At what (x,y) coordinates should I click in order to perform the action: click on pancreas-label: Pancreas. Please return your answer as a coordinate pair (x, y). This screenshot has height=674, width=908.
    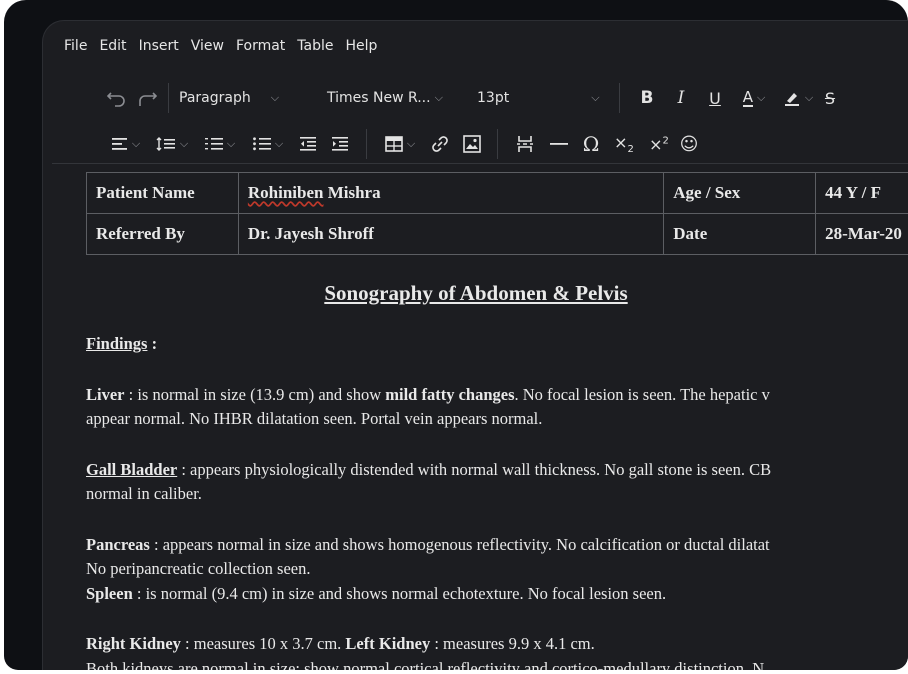
    Looking at the image, I should click on (118, 544).